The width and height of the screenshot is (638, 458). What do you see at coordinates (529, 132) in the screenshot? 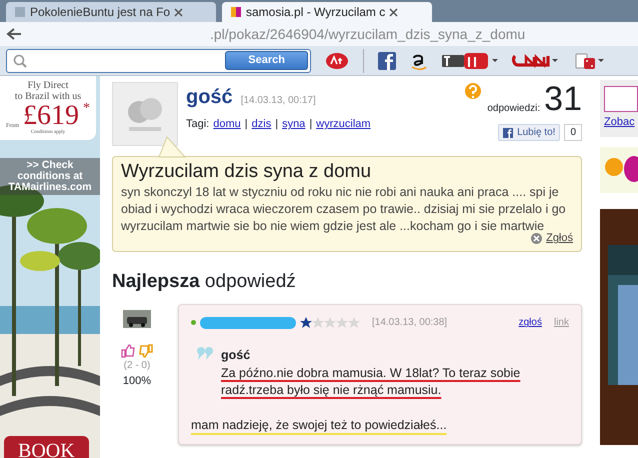
I see `like-button: Lubię to!` at bounding box center [529, 132].